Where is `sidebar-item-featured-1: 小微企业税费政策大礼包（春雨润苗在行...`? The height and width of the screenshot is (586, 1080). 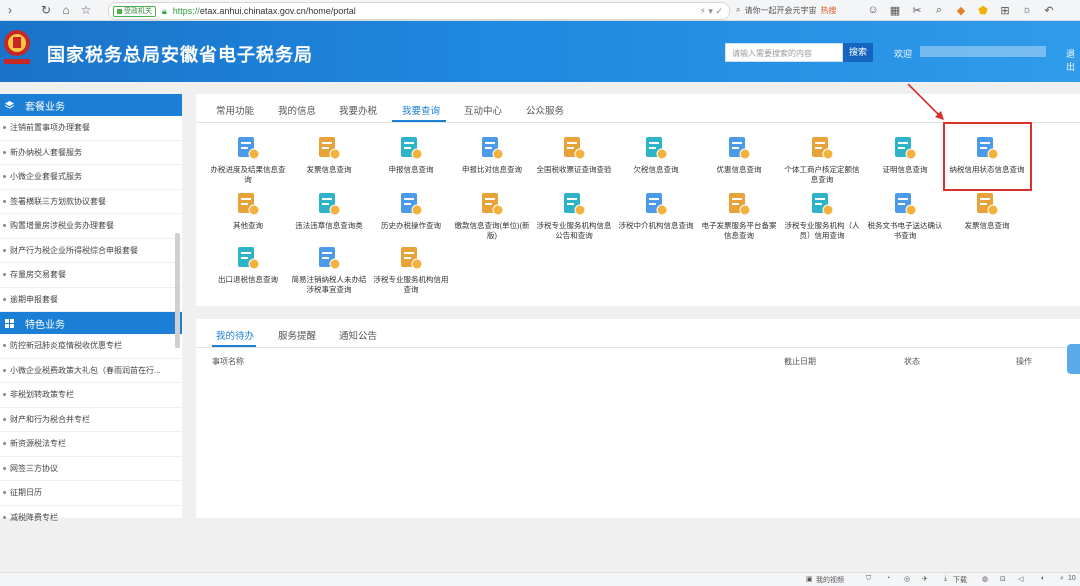 sidebar-item-featured-1: 小微企业税费政策大礼包（春雨润苗在行... is located at coordinates (91, 371).